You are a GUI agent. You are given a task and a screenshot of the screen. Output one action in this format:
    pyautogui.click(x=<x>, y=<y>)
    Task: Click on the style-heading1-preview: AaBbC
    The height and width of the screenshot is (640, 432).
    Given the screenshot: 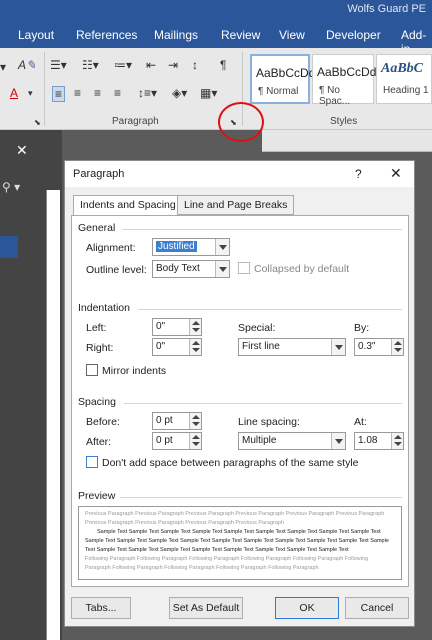 What is the action you would take?
    pyautogui.click(x=402, y=68)
    